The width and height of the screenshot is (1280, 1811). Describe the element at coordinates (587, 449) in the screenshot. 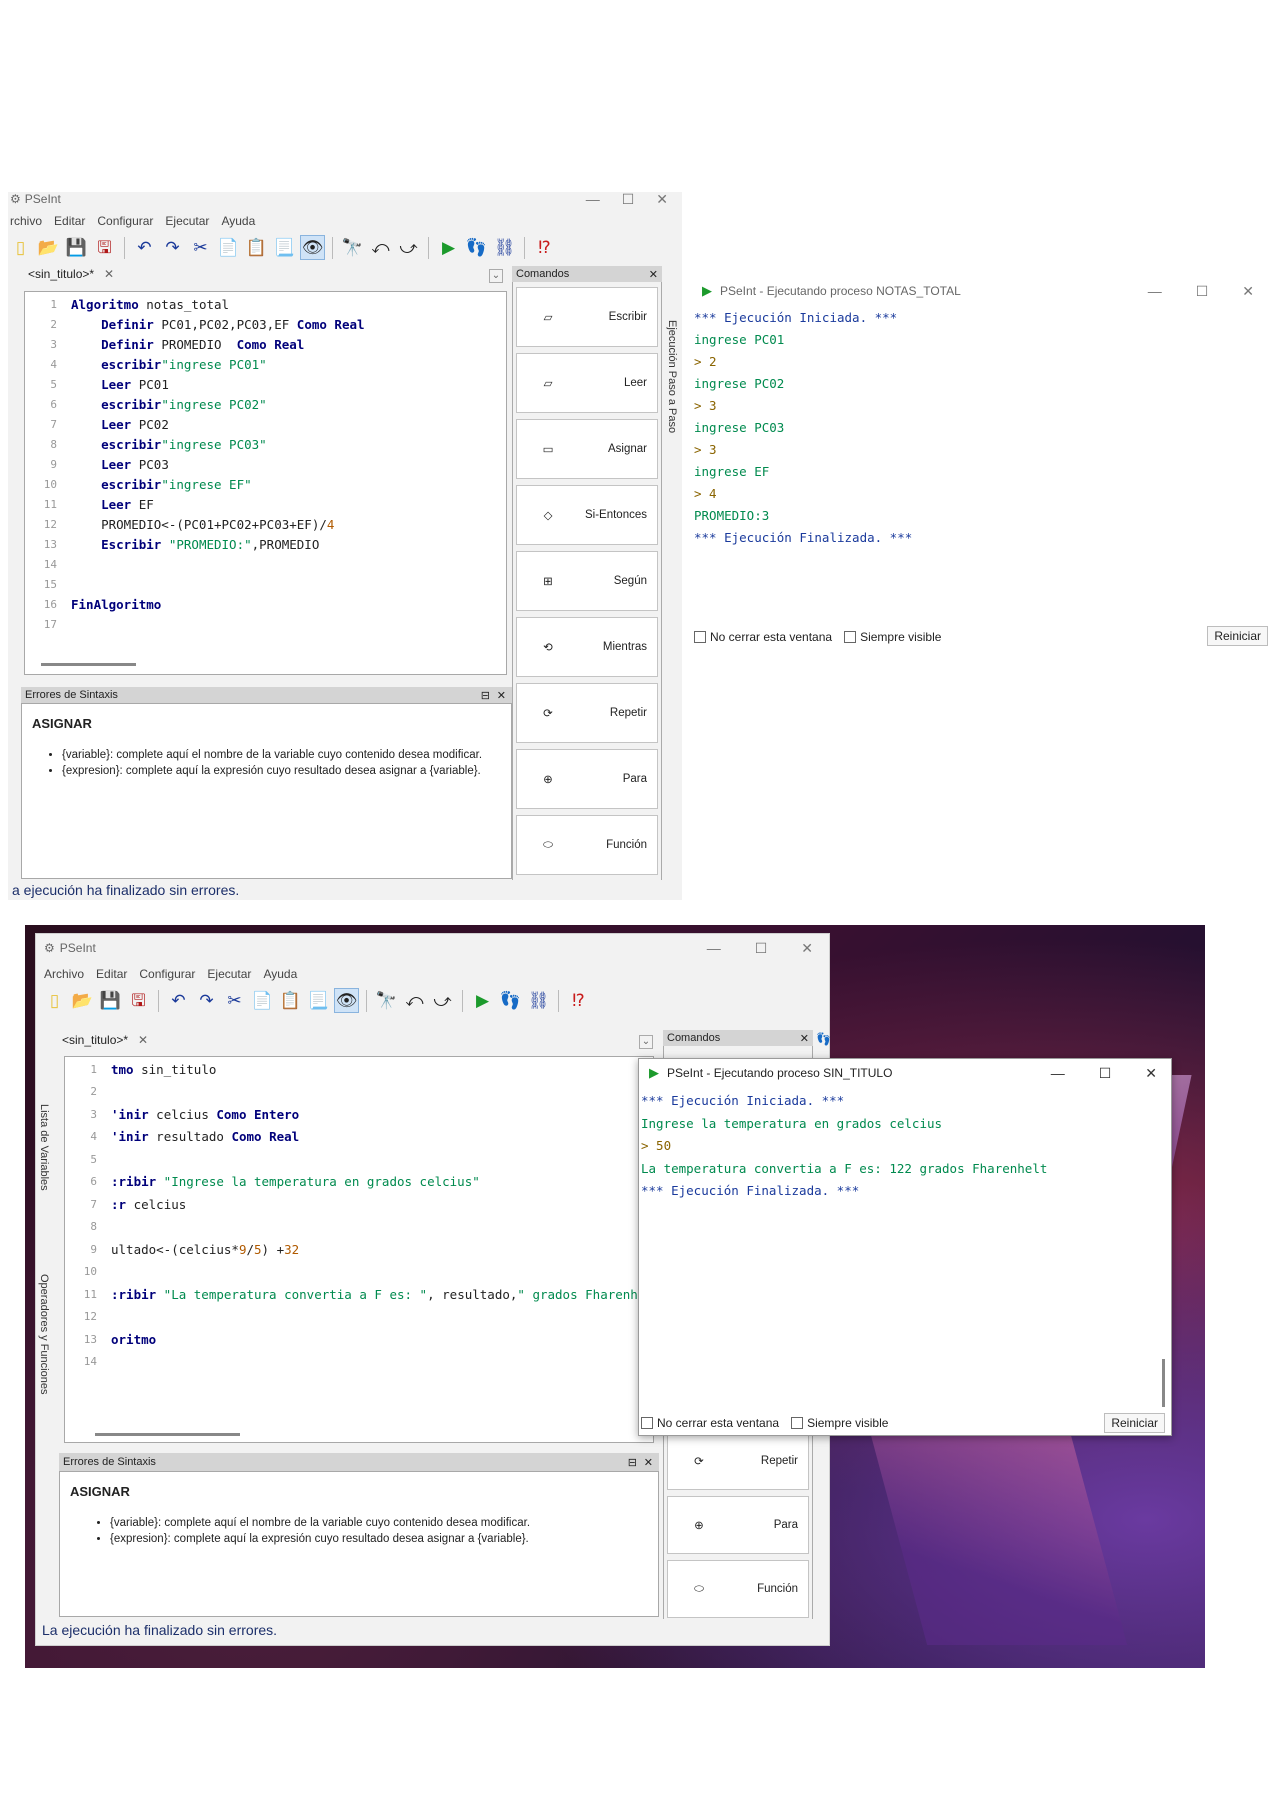

I see `command-asignar: ▭ Asignar` at that location.